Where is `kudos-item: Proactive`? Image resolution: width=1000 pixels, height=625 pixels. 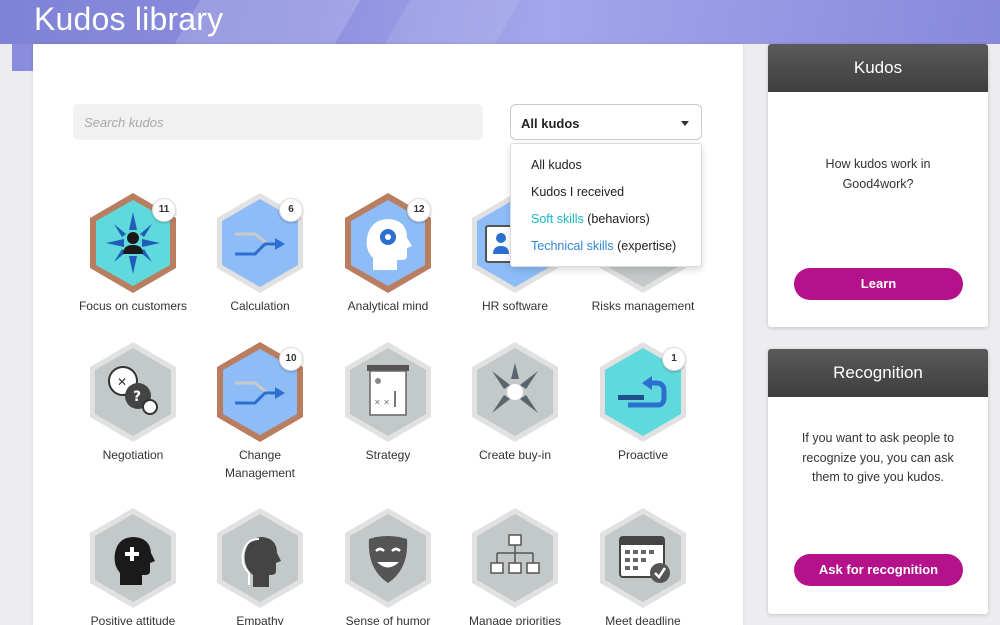 kudos-item: Proactive is located at coordinates (643, 402).